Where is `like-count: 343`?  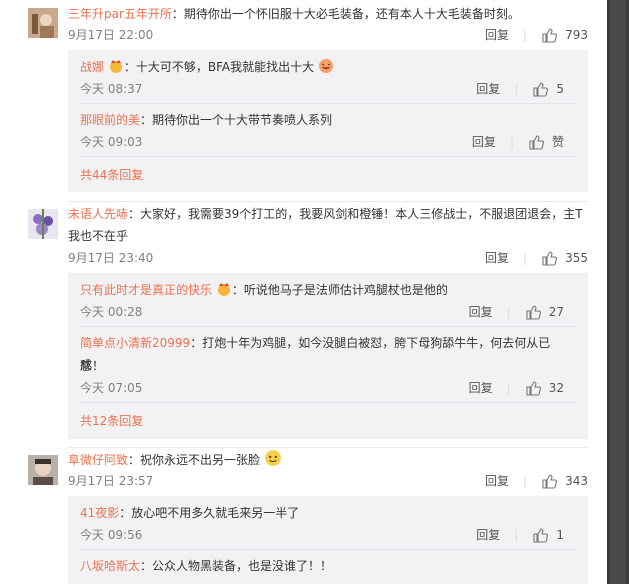 like-count: 343 is located at coordinates (576, 481).